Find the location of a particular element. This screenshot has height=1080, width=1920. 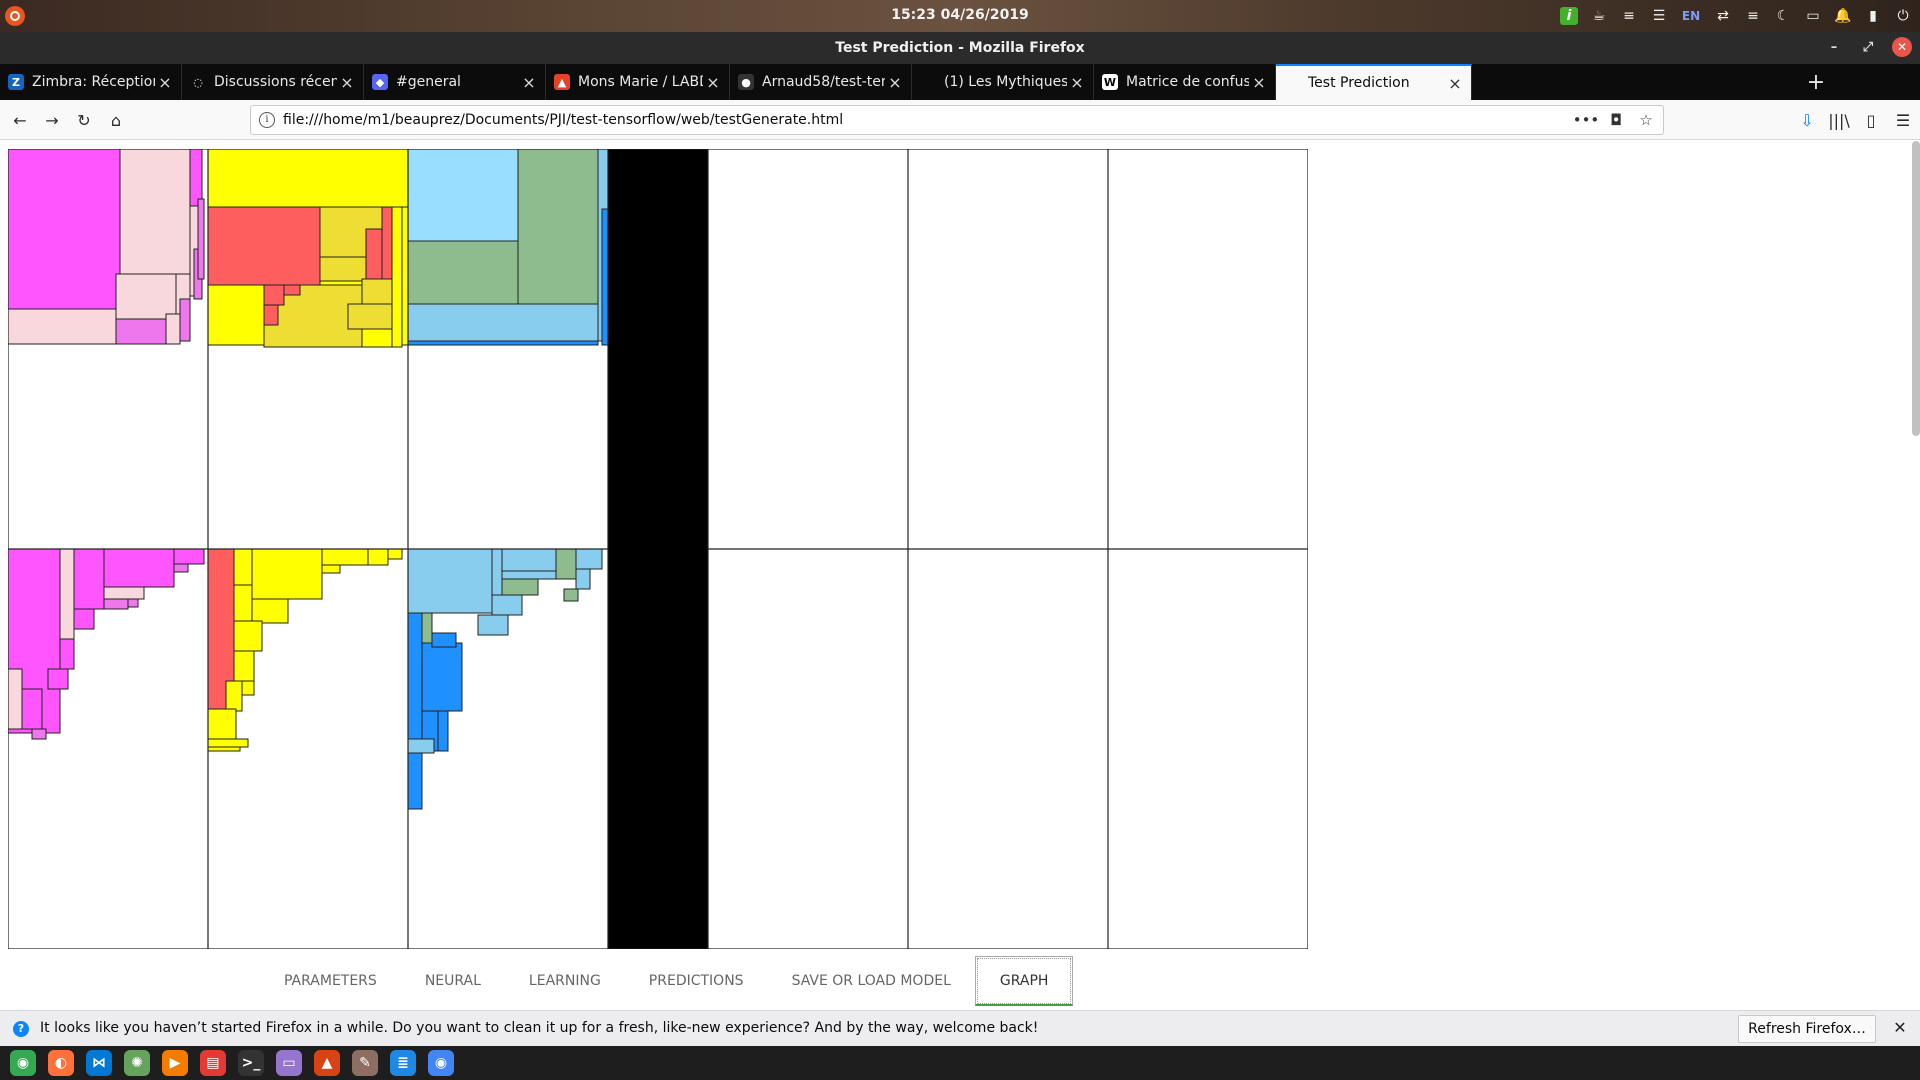

coffee-icon: ☕ is located at coordinates (1599, 16).